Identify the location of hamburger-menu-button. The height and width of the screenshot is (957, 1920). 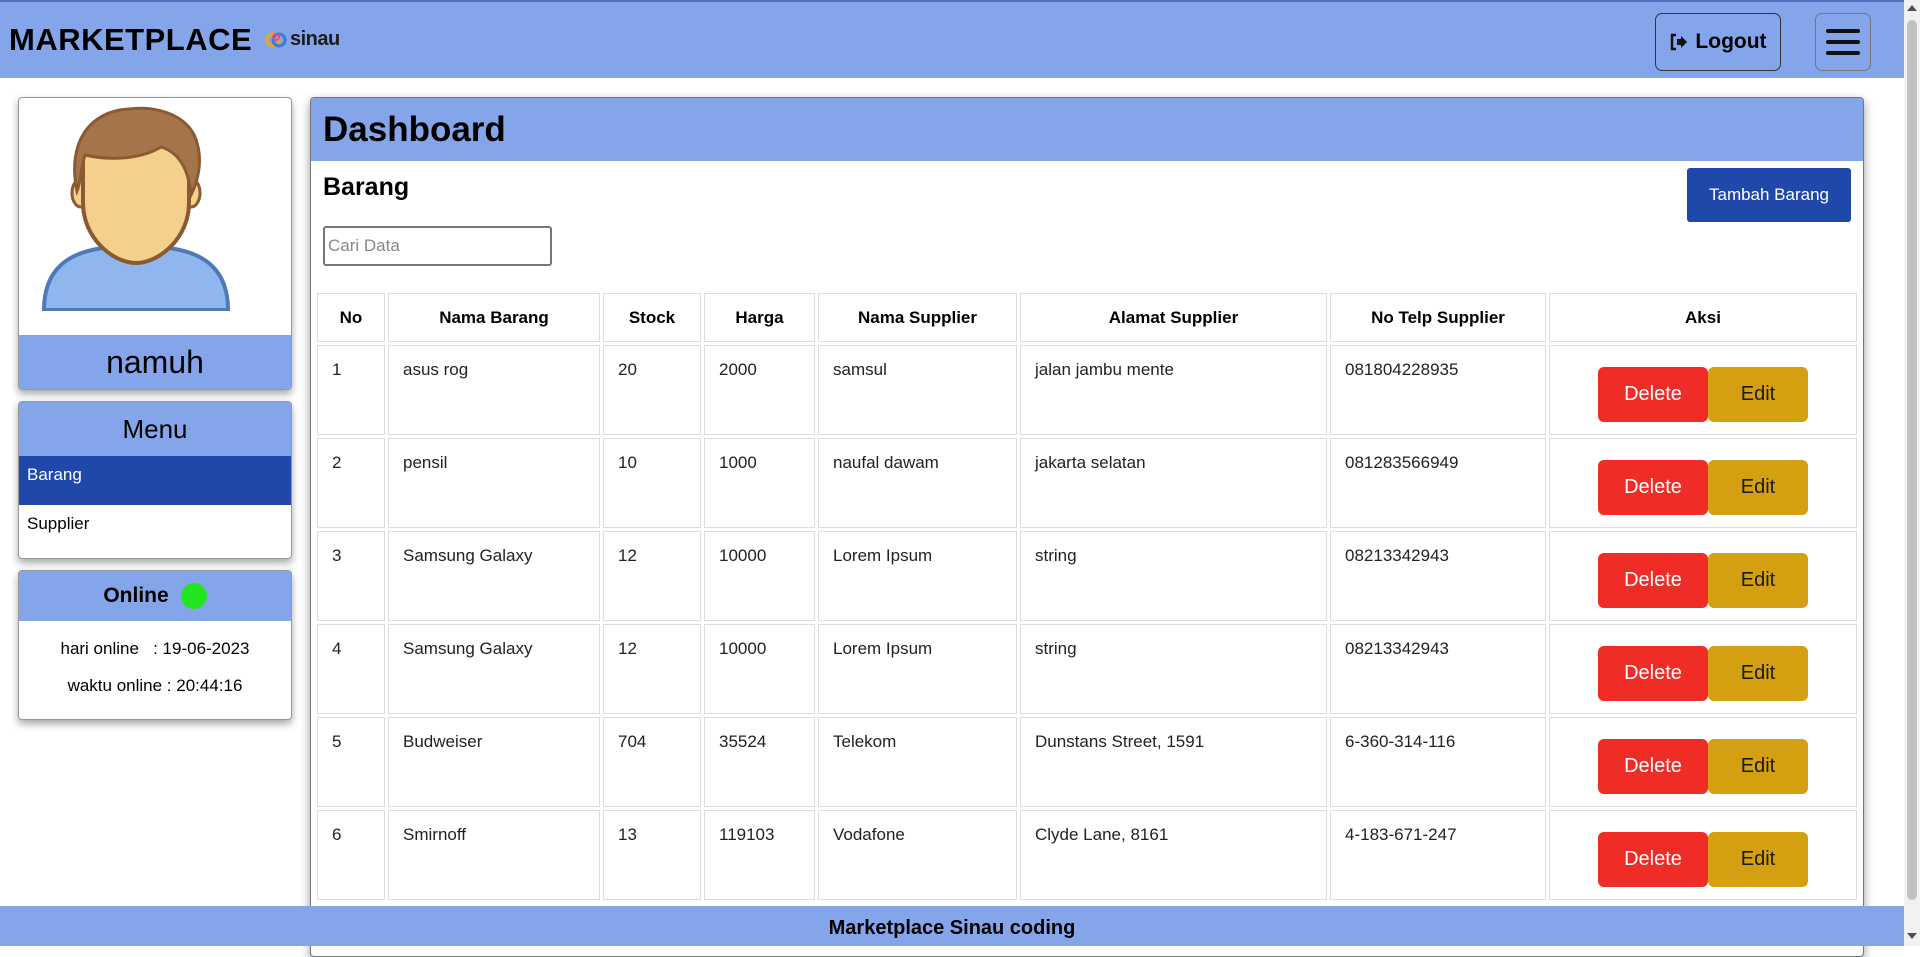
(1843, 42).